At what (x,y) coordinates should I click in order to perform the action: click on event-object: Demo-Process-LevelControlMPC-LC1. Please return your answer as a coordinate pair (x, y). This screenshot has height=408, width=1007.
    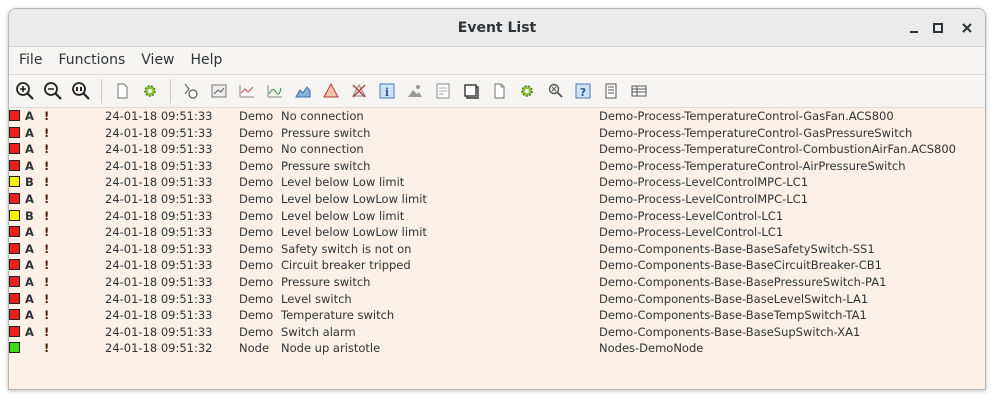
    Looking at the image, I should click on (704, 198).